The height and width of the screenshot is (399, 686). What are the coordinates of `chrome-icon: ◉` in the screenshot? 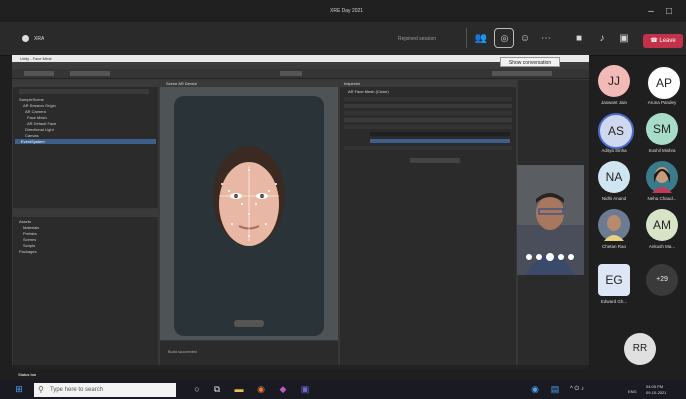 It's located at (261, 389).